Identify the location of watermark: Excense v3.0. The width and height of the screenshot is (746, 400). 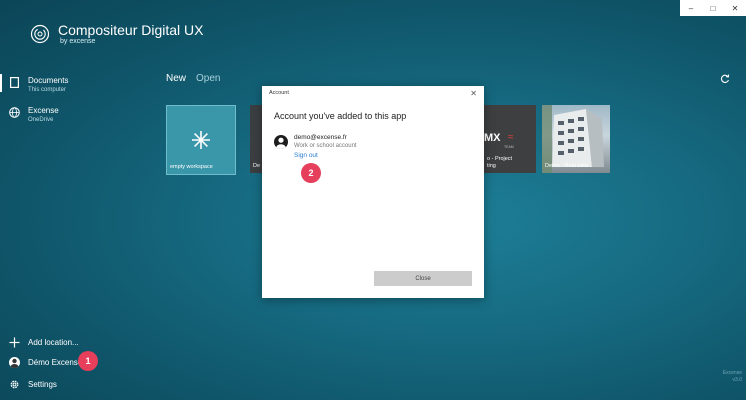
(732, 377).